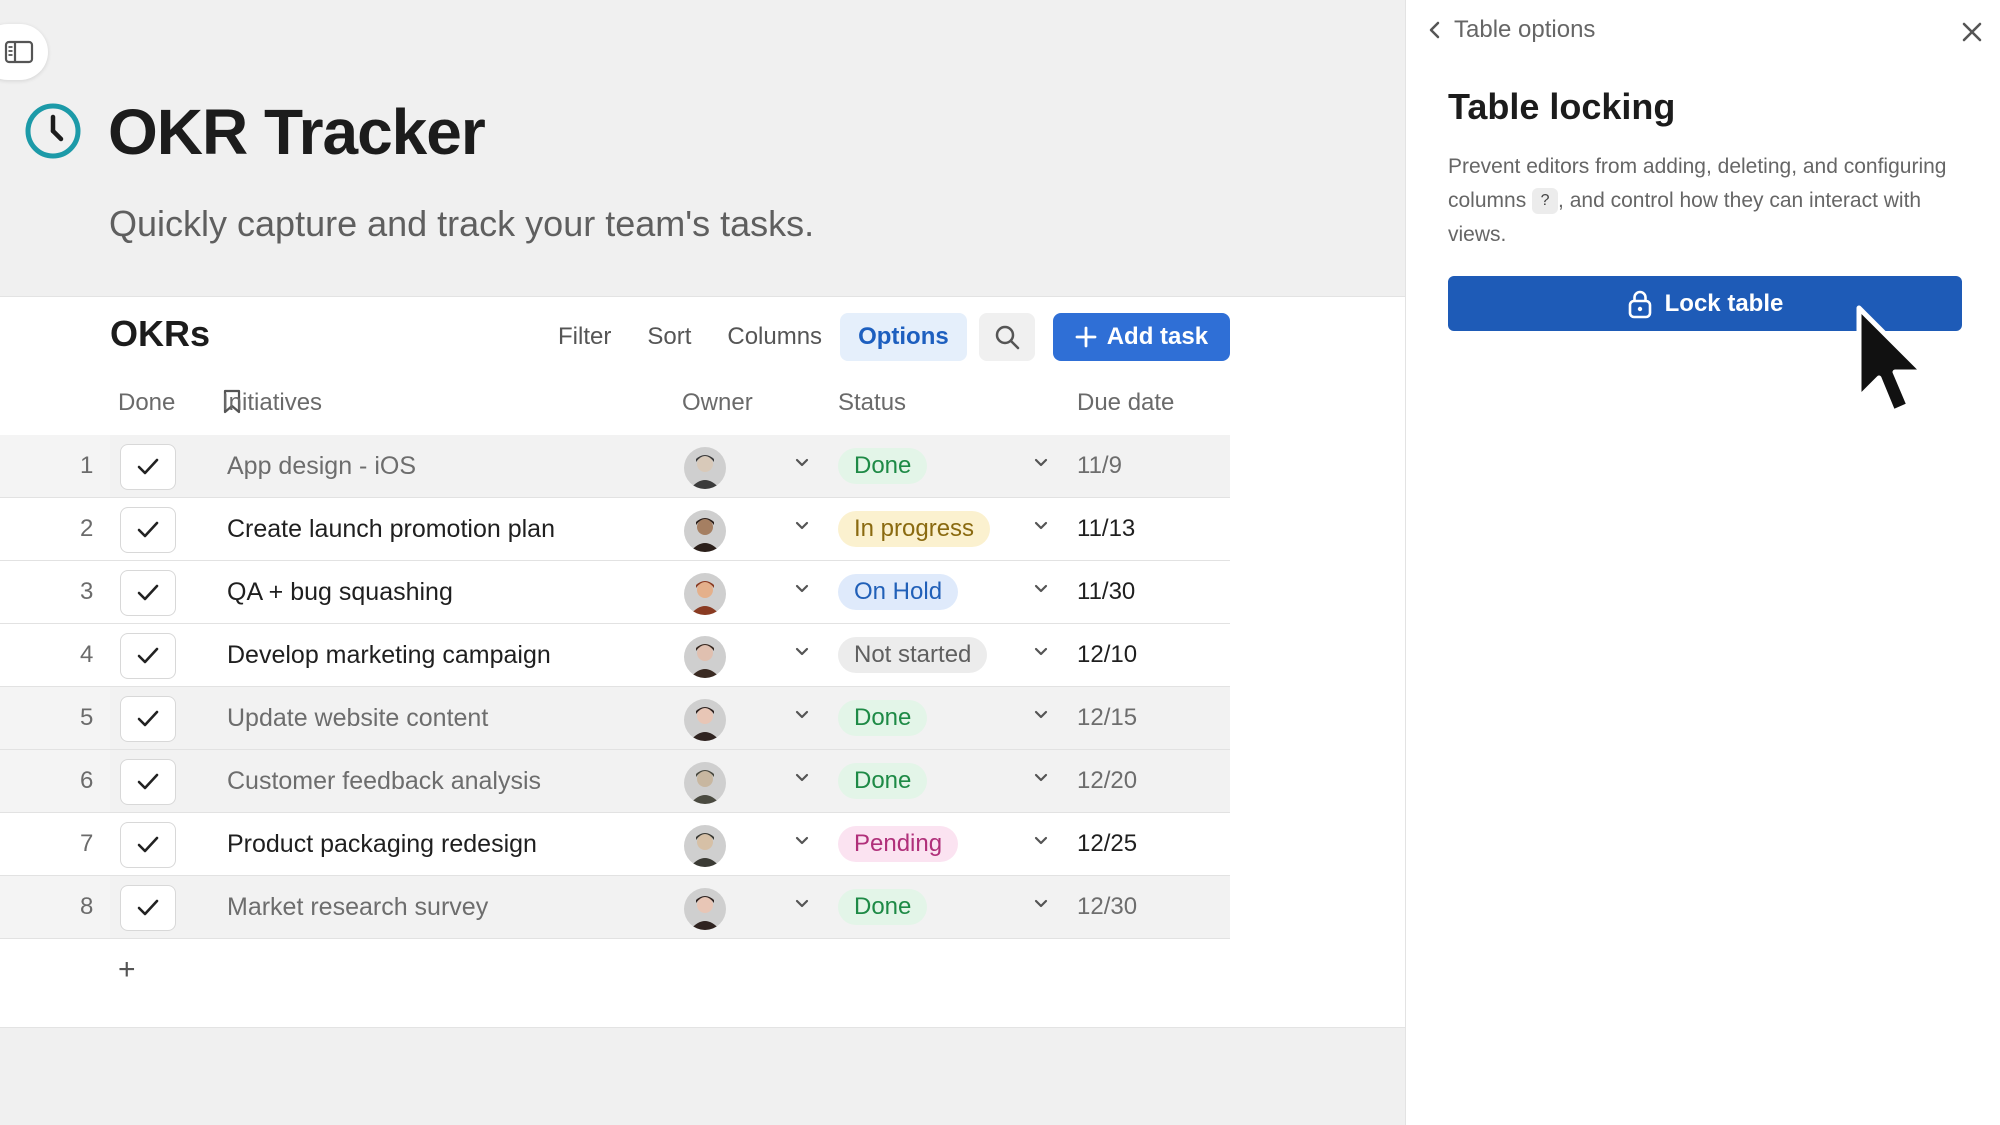 This screenshot has height=1125, width=2000. Describe the element at coordinates (913, 655) in the screenshot. I see `status-badge: Not started` at that location.